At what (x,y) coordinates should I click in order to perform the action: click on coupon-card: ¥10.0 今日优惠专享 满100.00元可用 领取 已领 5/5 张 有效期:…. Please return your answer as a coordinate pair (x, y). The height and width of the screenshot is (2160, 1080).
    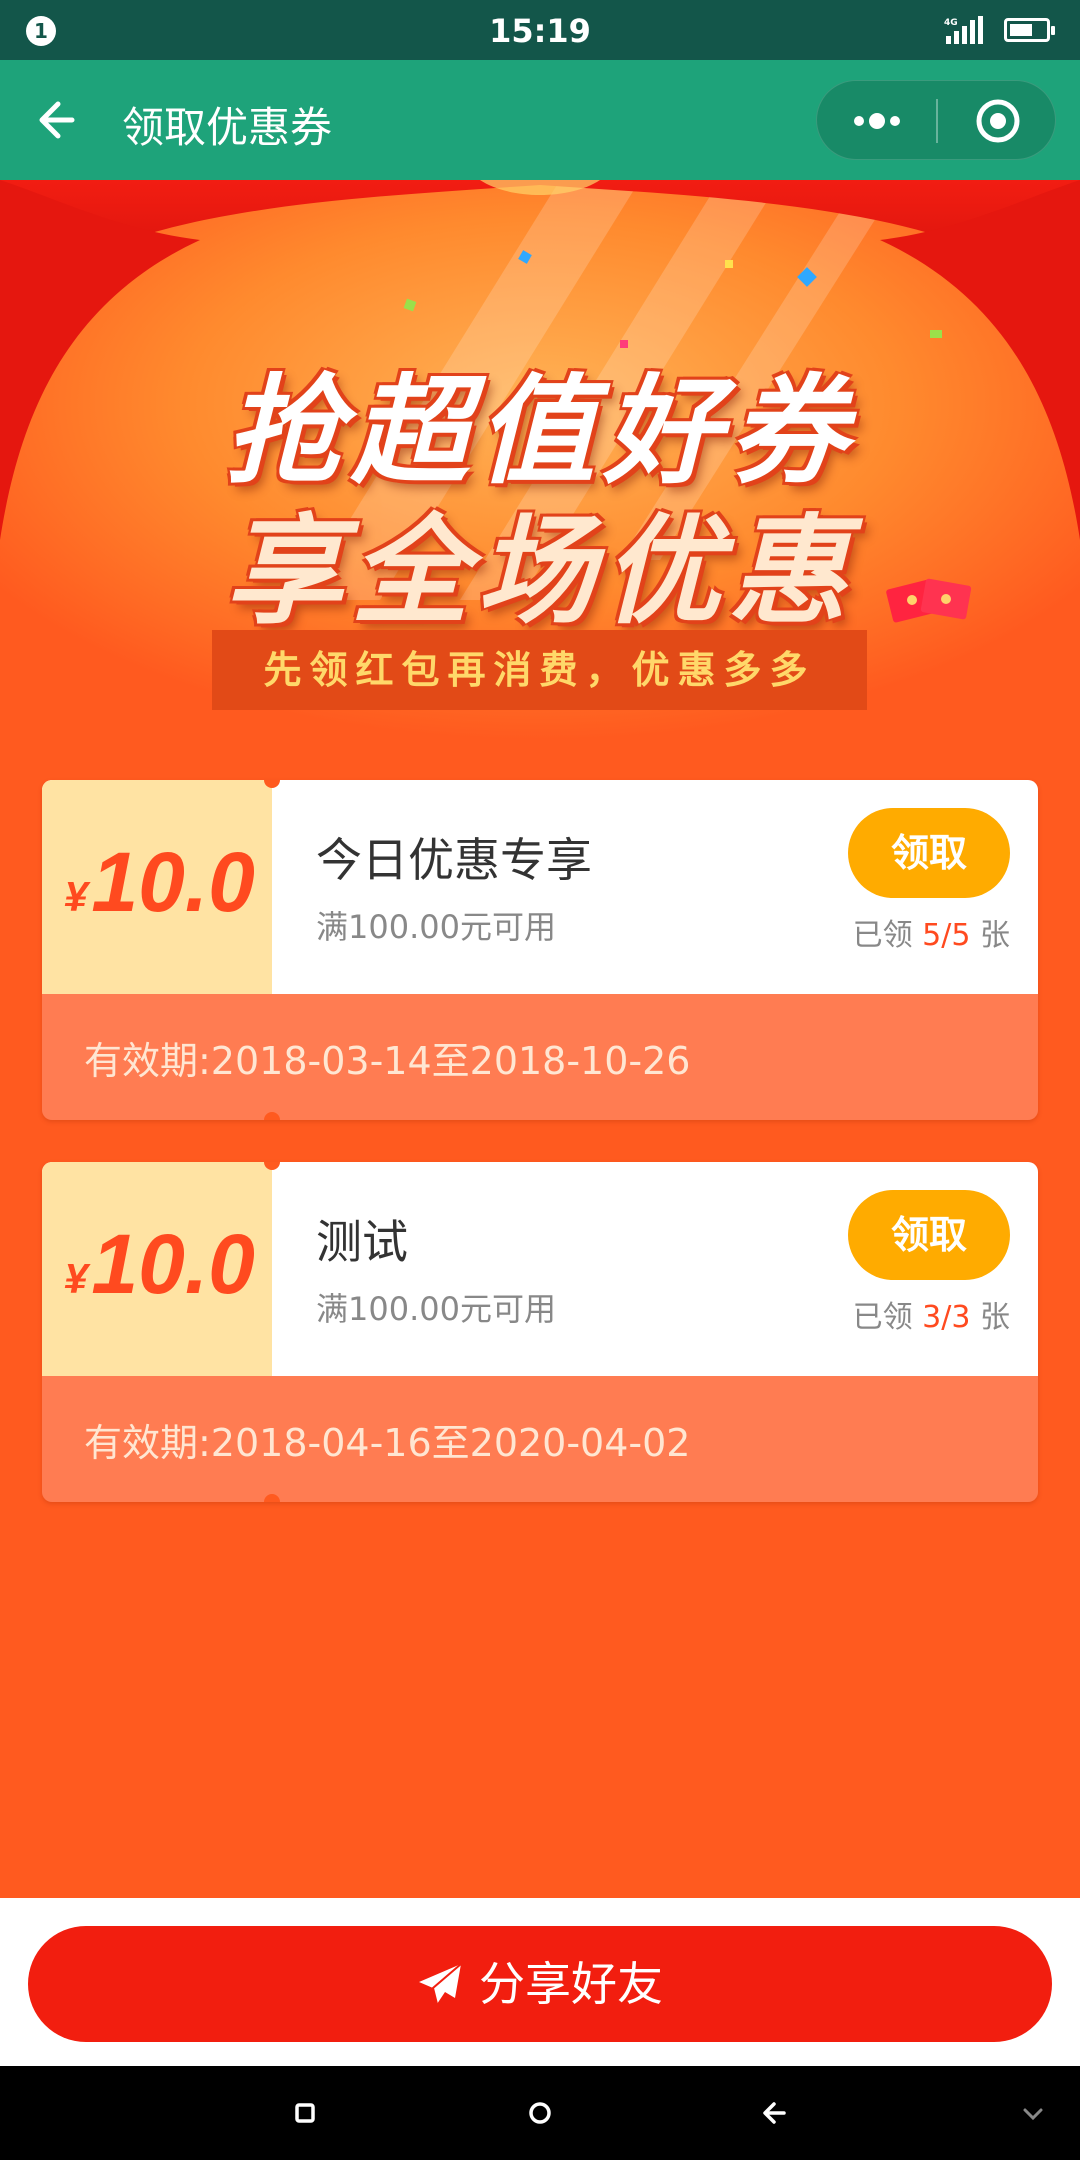
    Looking at the image, I should click on (540, 950).